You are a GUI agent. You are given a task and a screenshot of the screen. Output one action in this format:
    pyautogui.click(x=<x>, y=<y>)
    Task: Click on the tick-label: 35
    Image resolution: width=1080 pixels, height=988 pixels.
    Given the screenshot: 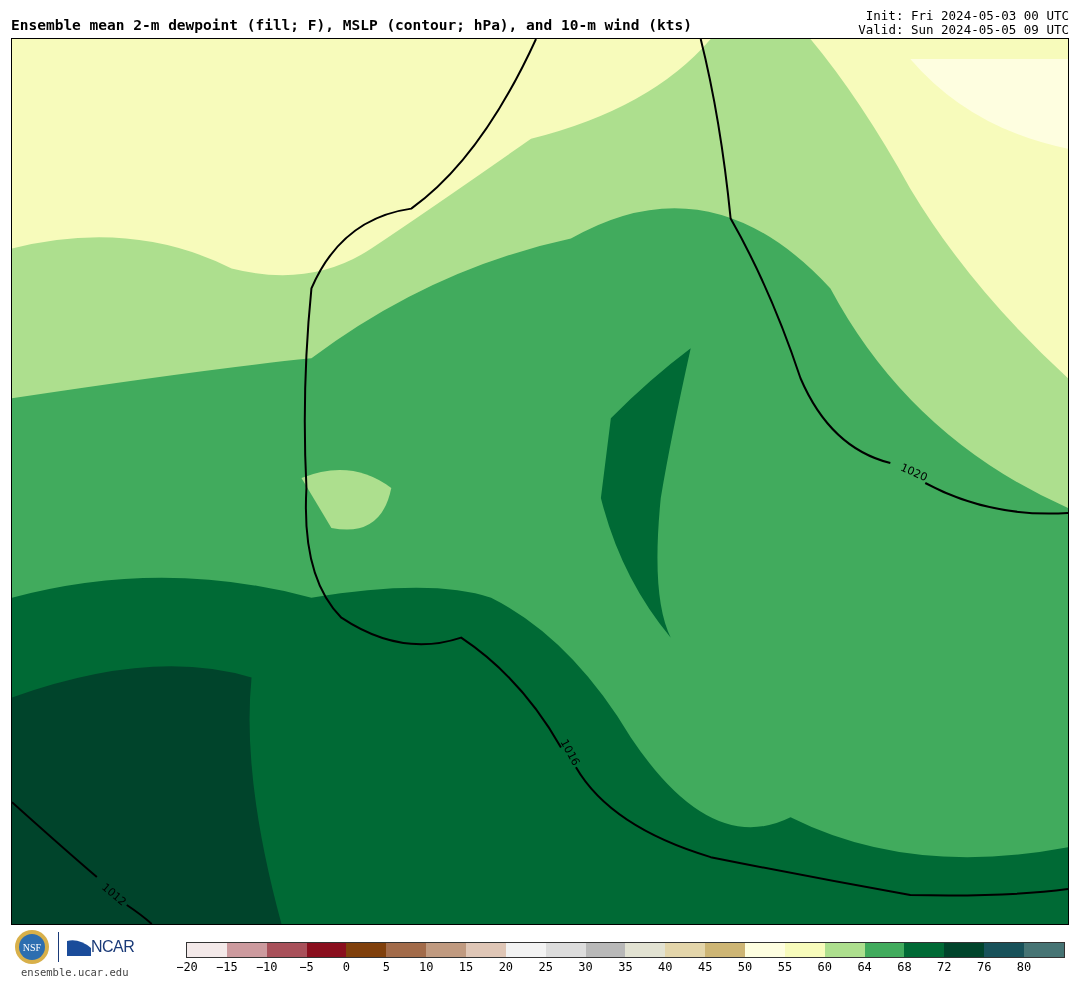 What is the action you would take?
    pyautogui.click(x=625, y=967)
    